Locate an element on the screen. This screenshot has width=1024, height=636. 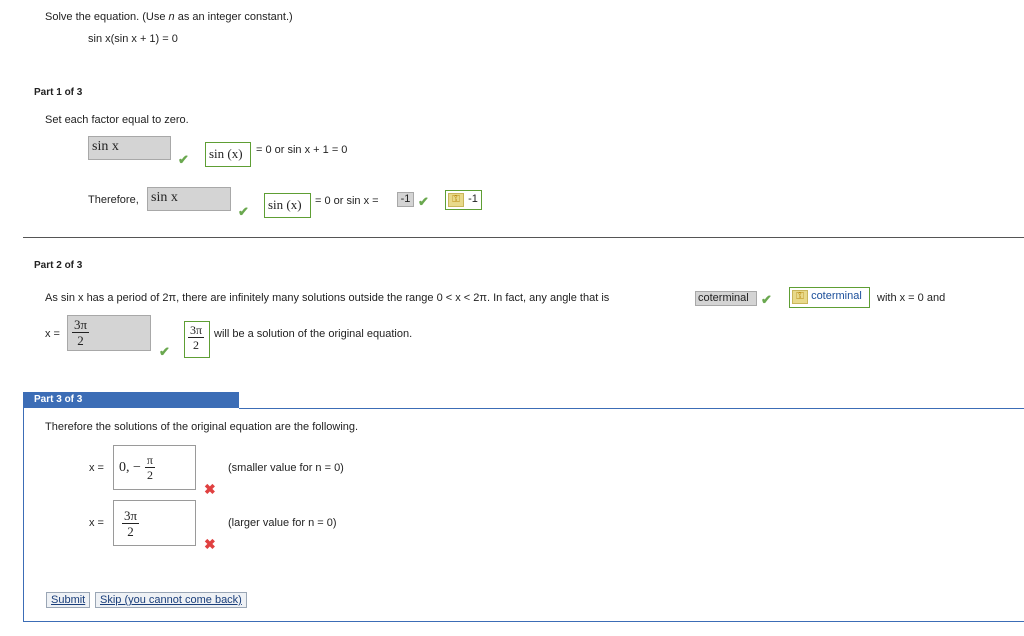
part2-angle-answer: 3π 2 is located at coordinates (197, 339).